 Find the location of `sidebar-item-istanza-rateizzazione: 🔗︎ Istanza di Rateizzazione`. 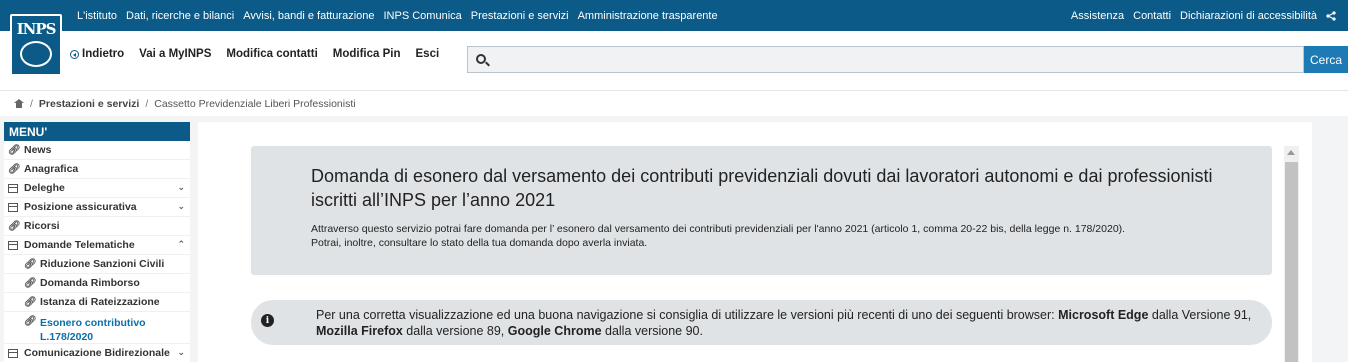

sidebar-item-istanza-rateizzazione: 🔗︎ Istanza di Rateizzazione is located at coordinates (97, 302).